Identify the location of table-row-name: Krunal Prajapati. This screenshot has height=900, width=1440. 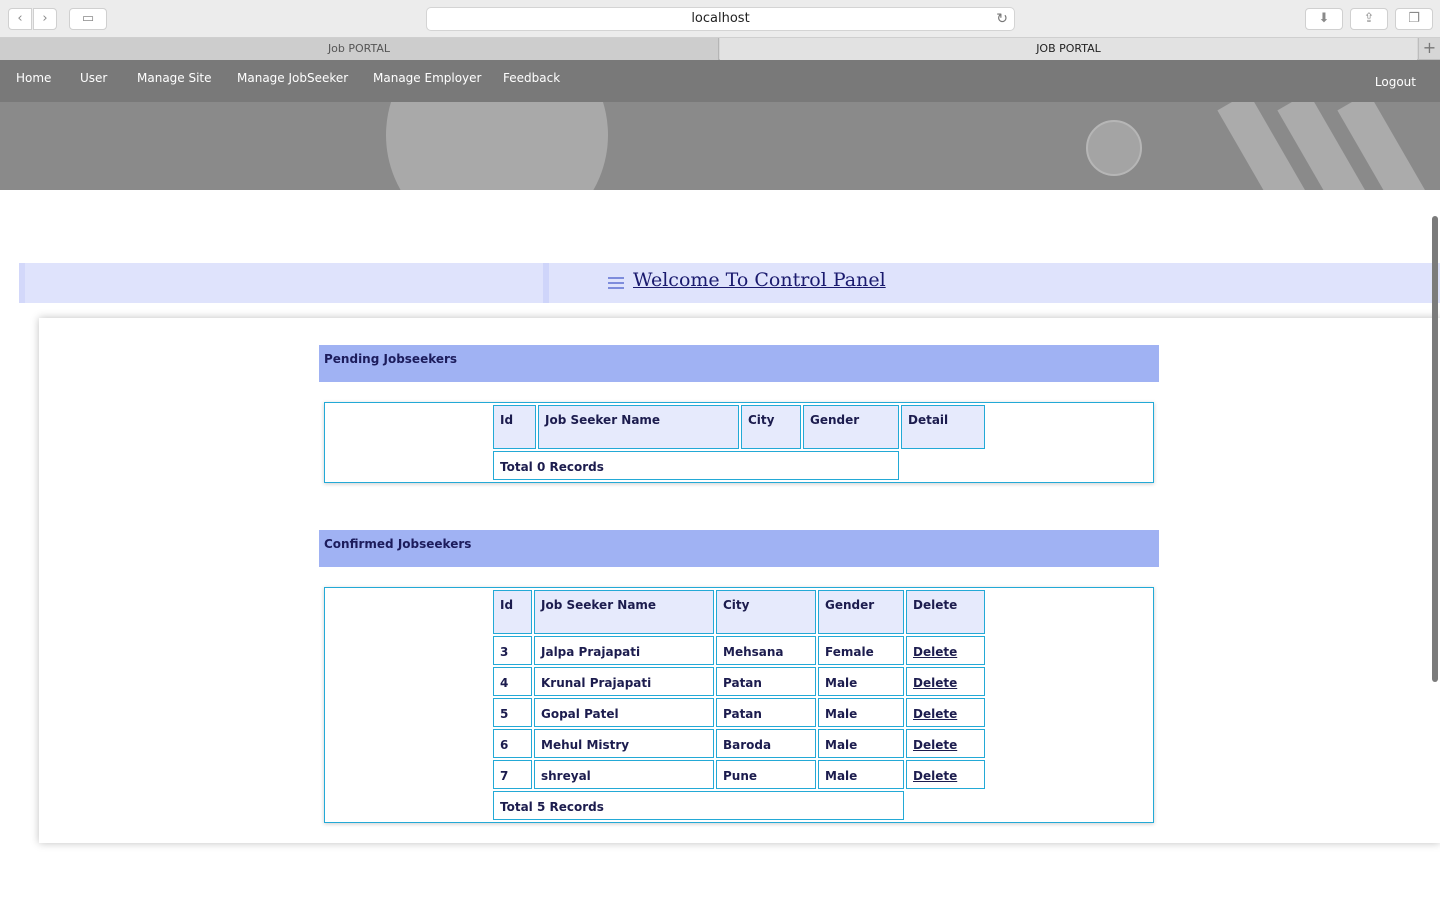
(624, 681).